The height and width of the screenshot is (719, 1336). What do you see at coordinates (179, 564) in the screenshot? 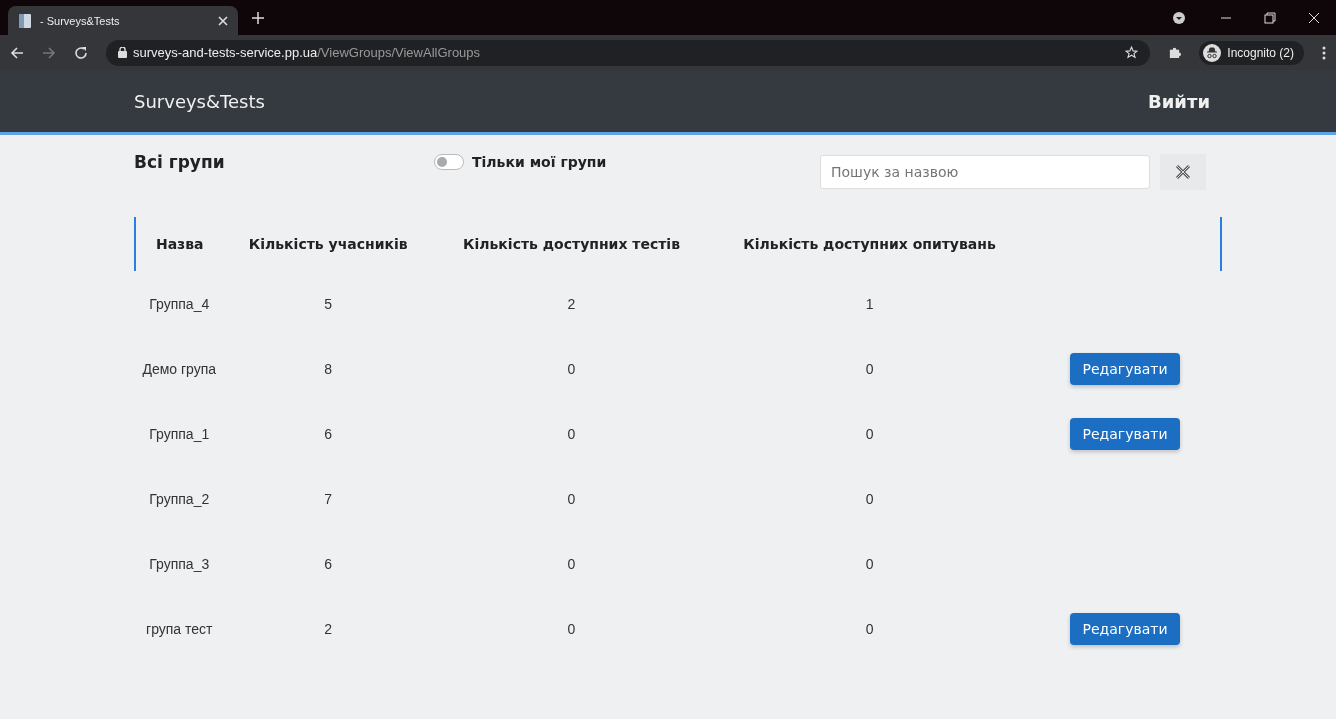
I see `table-cell-text: Группа_3` at bounding box center [179, 564].